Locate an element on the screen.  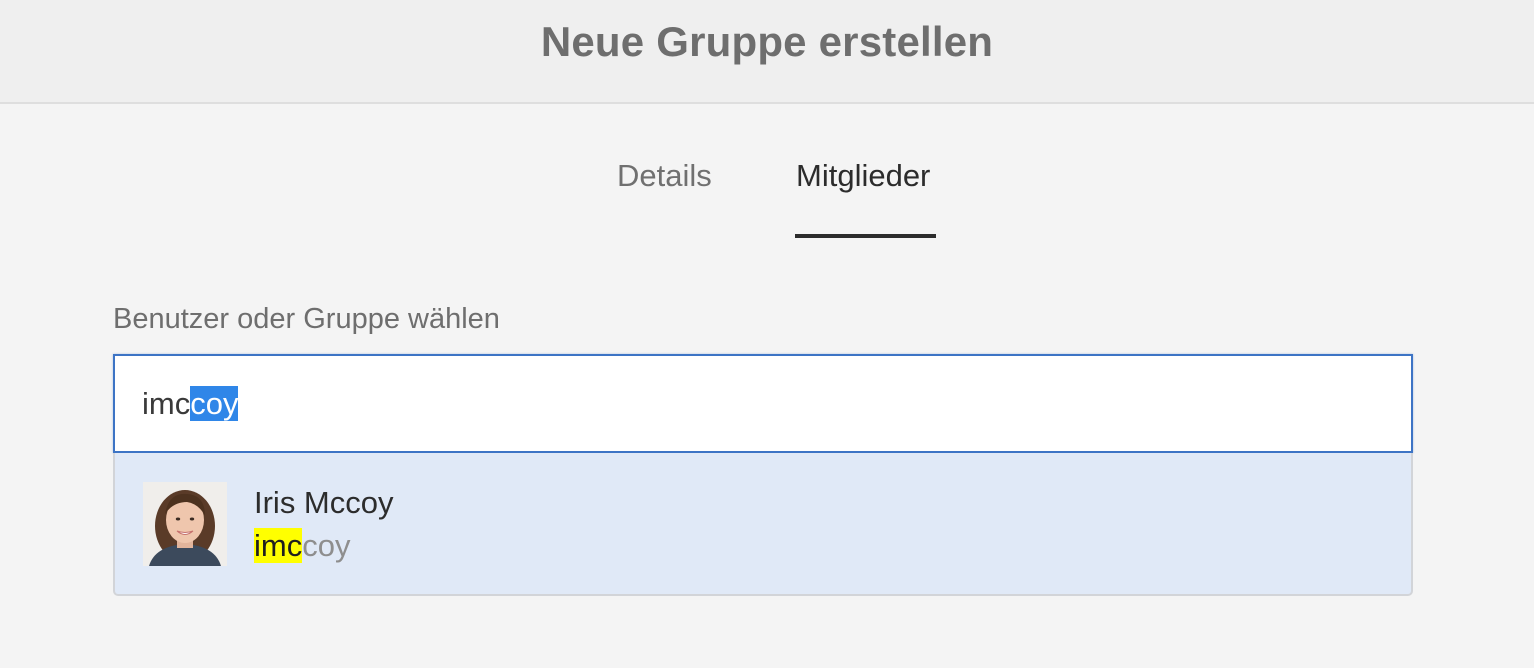
search-autocomplete-selection: coy is located at coordinates (214, 403).